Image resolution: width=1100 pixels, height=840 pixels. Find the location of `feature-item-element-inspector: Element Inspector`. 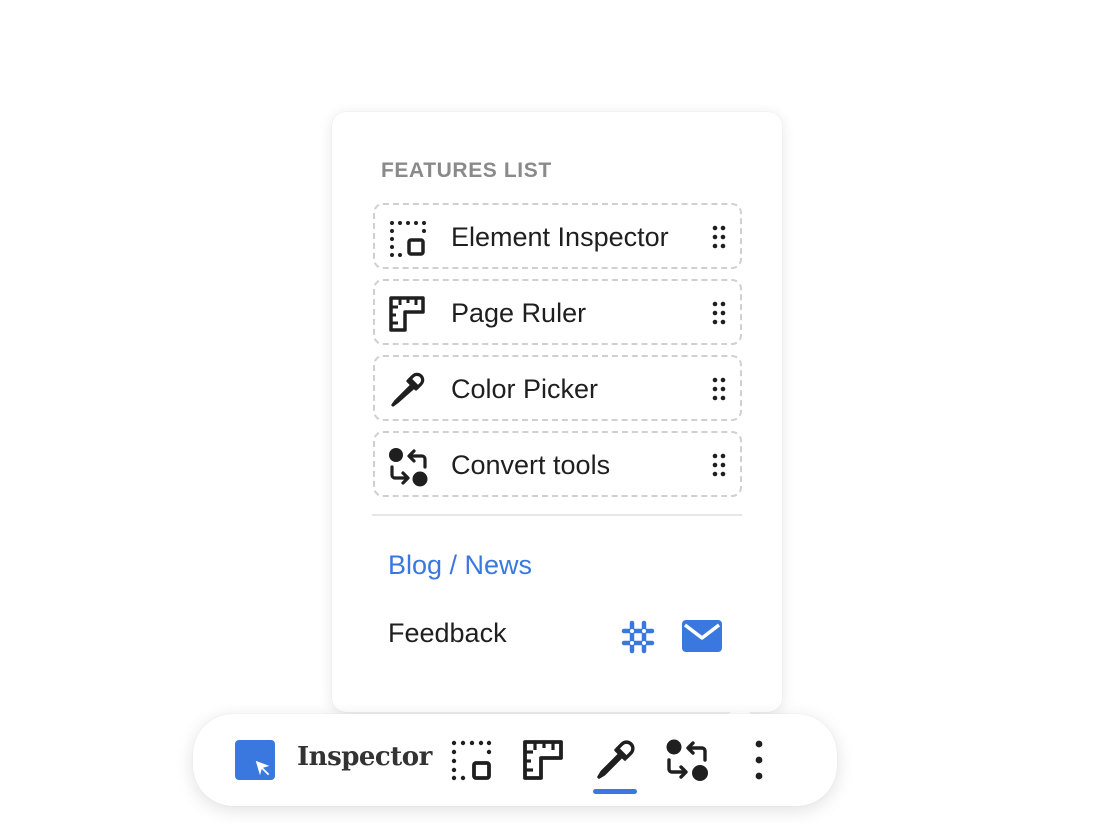

feature-item-element-inspector: Element Inspector is located at coordinates (557, 236).